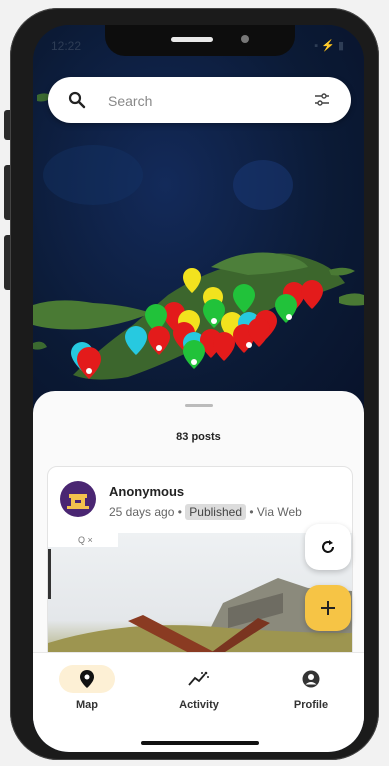  I want to click on nav-label-activity: Activity, so click(199, 705).